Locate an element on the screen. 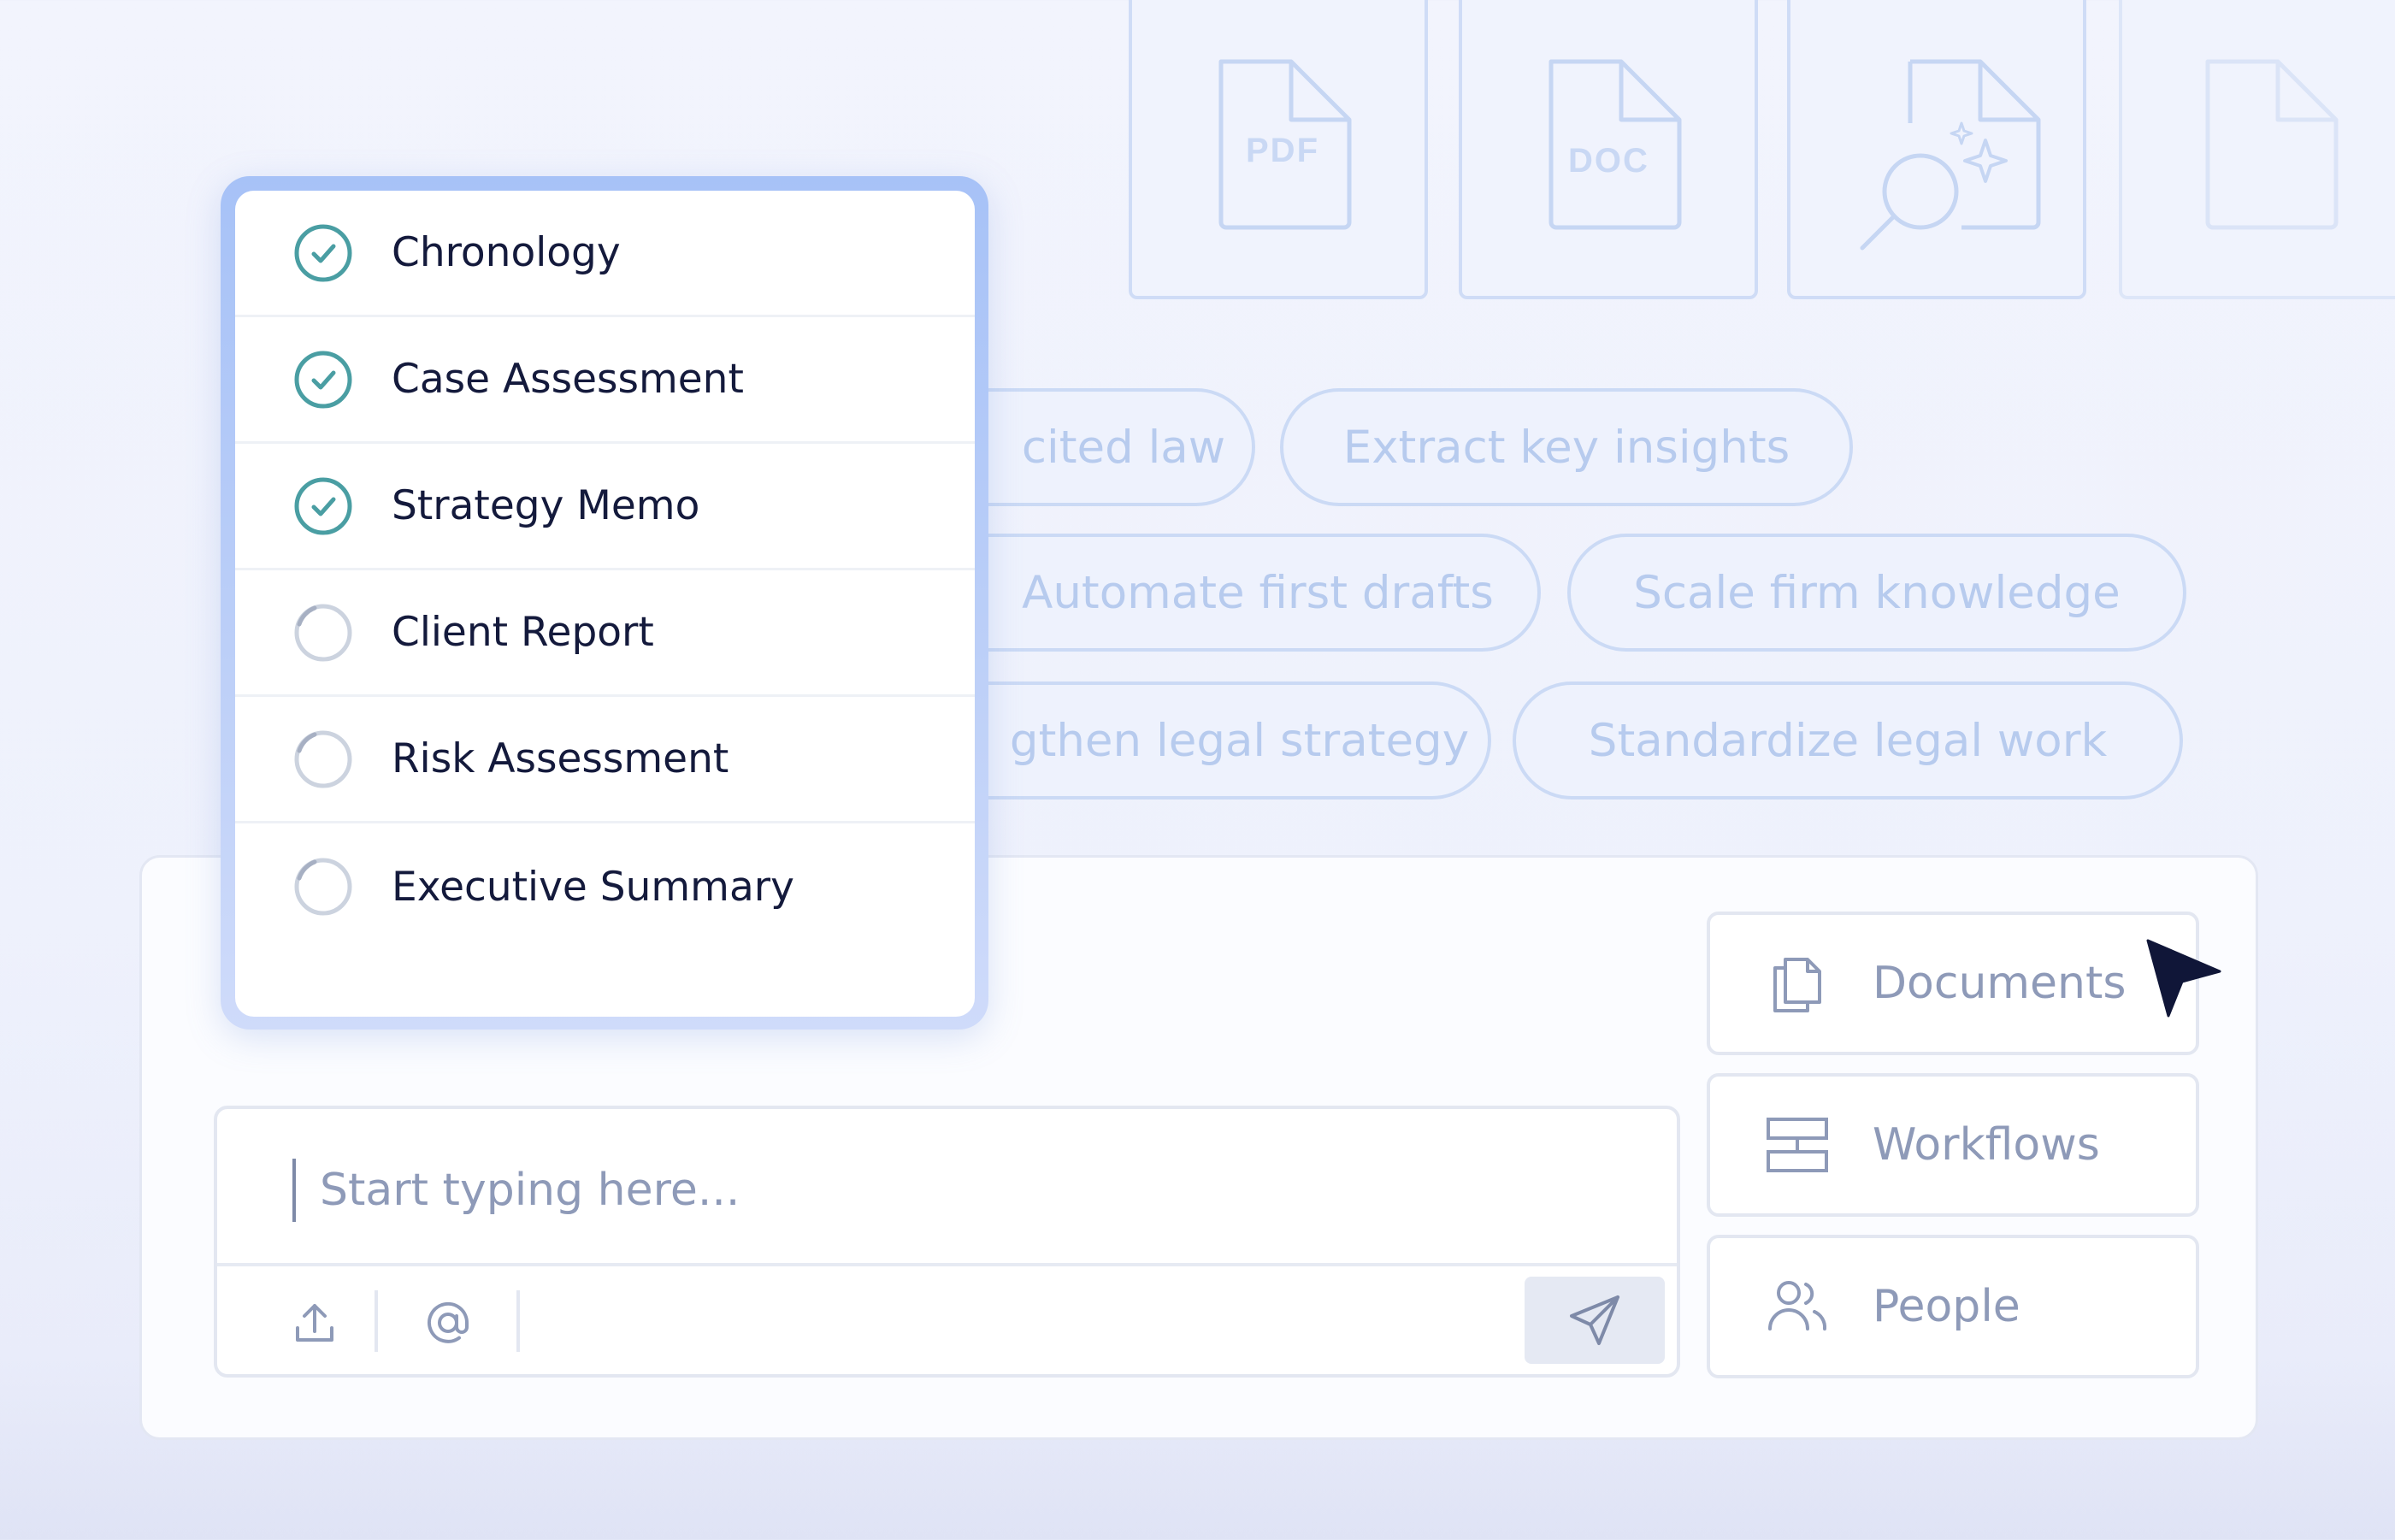 The height and width of the screenshot is (1540, 2395). workflows-button: Workflows is located at coordinates (1953, 1145).